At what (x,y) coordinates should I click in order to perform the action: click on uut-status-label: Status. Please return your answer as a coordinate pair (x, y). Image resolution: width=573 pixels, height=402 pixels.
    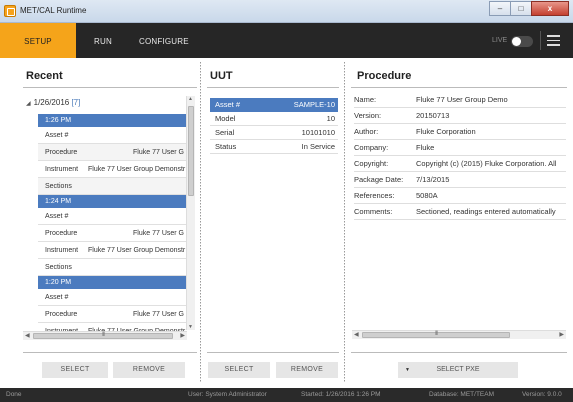
    Looking at the image, I should click on (226, 146).